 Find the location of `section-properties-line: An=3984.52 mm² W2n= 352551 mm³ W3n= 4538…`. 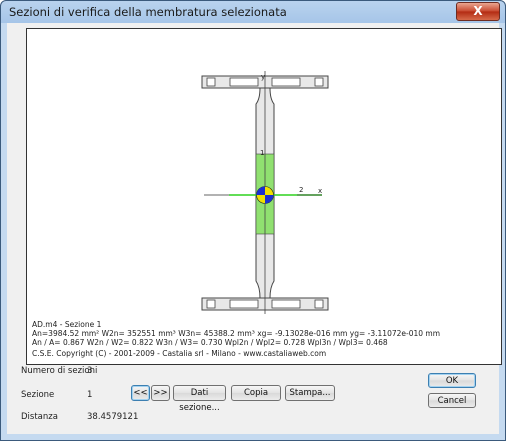

section-properties-line: An=3984.52 mm² W2n= 352551 mm³ W3n= 4538… is located at coordinates (236, 333).